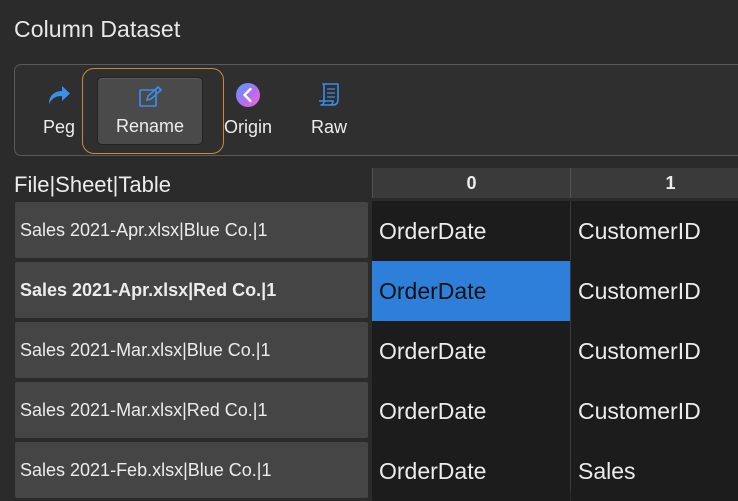 This screenshot has width=738, height=501. I want to click on grid-cell-selected: OrderDate, so click(471, 291).